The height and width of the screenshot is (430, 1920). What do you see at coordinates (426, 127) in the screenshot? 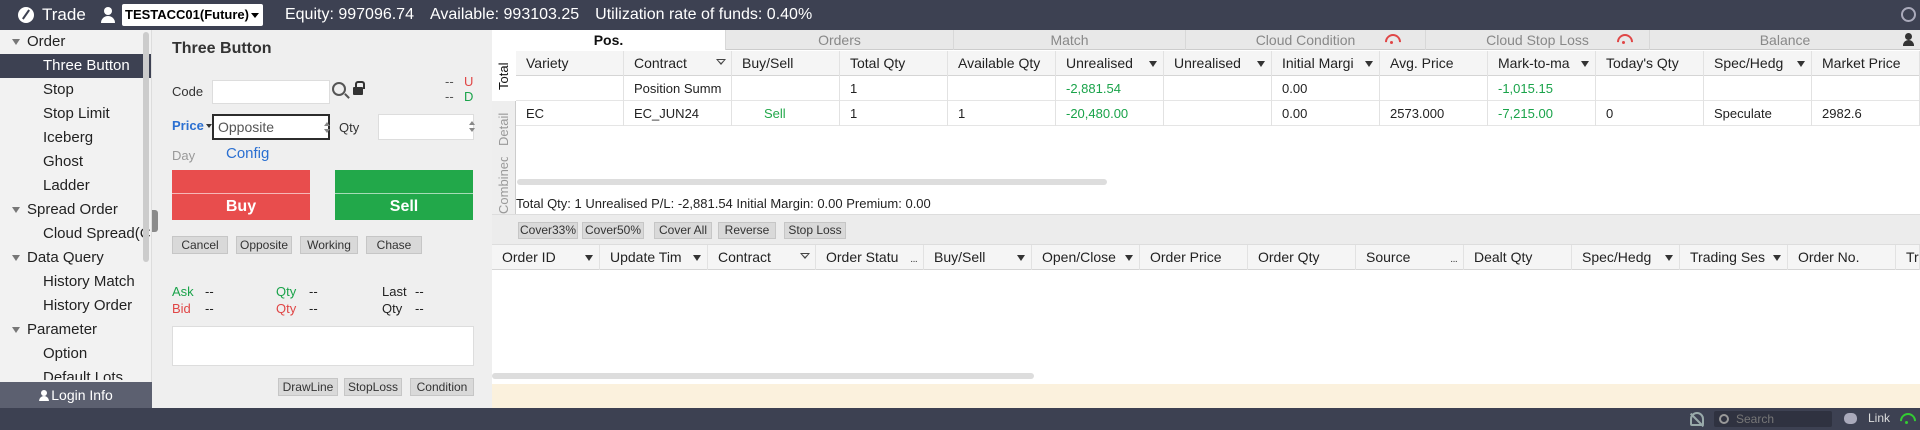
I see `qty-input` at bounding box center [426, 127].